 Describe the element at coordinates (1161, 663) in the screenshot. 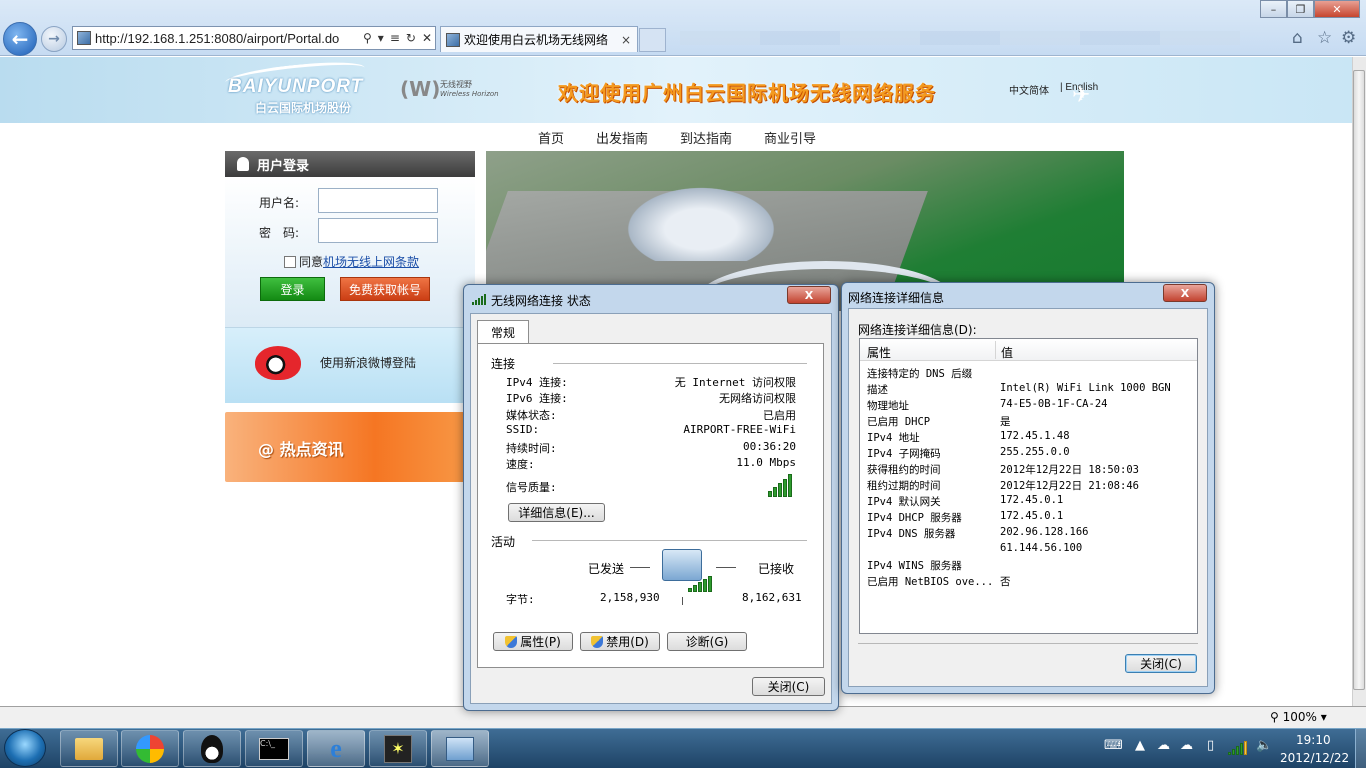

I see `details-close-button: 关闭(C)` at that location.